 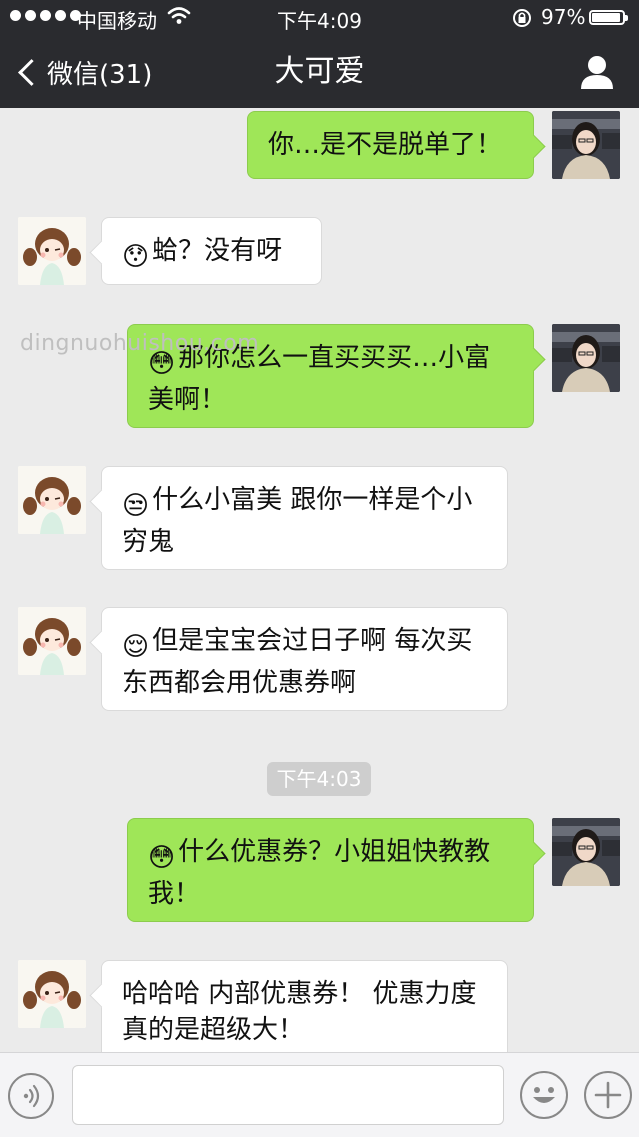 I want to click on unamused-face-icon: 😒, so click(x=136, y=506).